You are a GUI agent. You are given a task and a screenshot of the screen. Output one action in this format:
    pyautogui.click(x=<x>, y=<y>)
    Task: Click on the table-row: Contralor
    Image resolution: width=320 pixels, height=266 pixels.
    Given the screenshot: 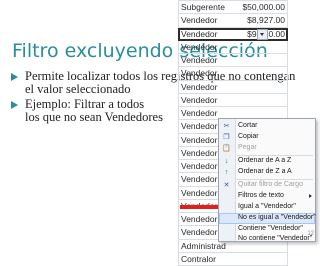 What is the action you would take?
    pyautogui.click(x=233, y=259)
    